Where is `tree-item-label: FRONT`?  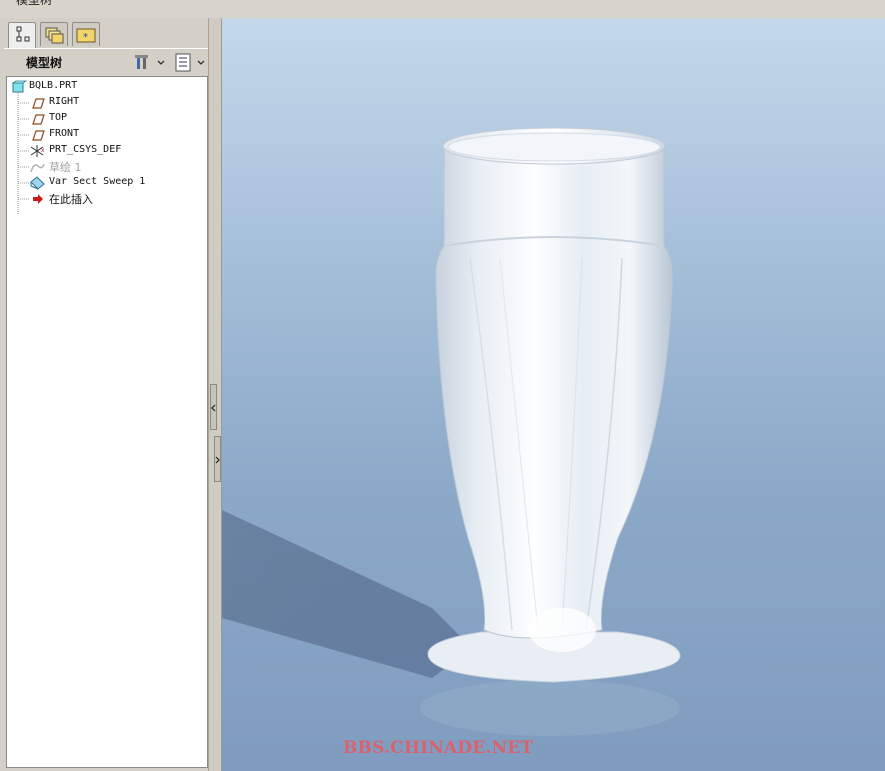
tree-item-label: FRONT is located at coordinates (64, 133).